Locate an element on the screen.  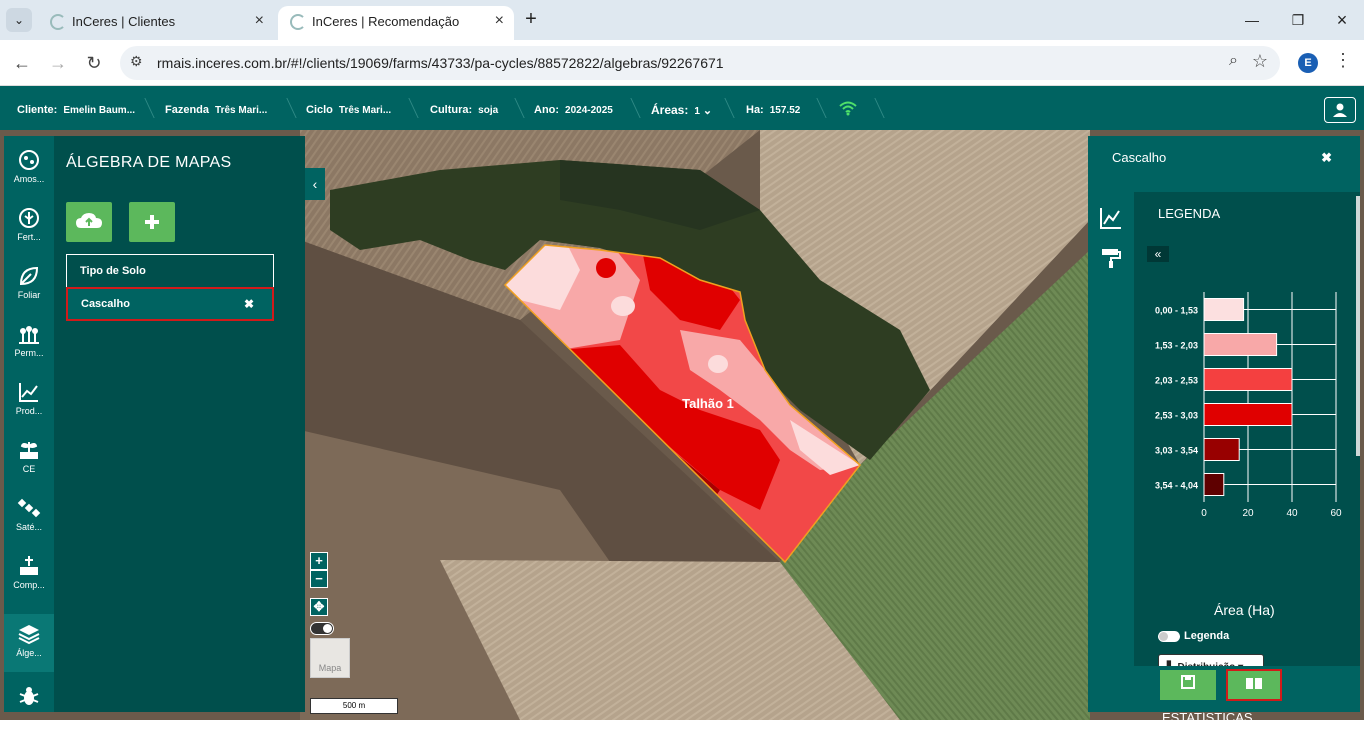
report-button is located at coordinates (1254, 685).